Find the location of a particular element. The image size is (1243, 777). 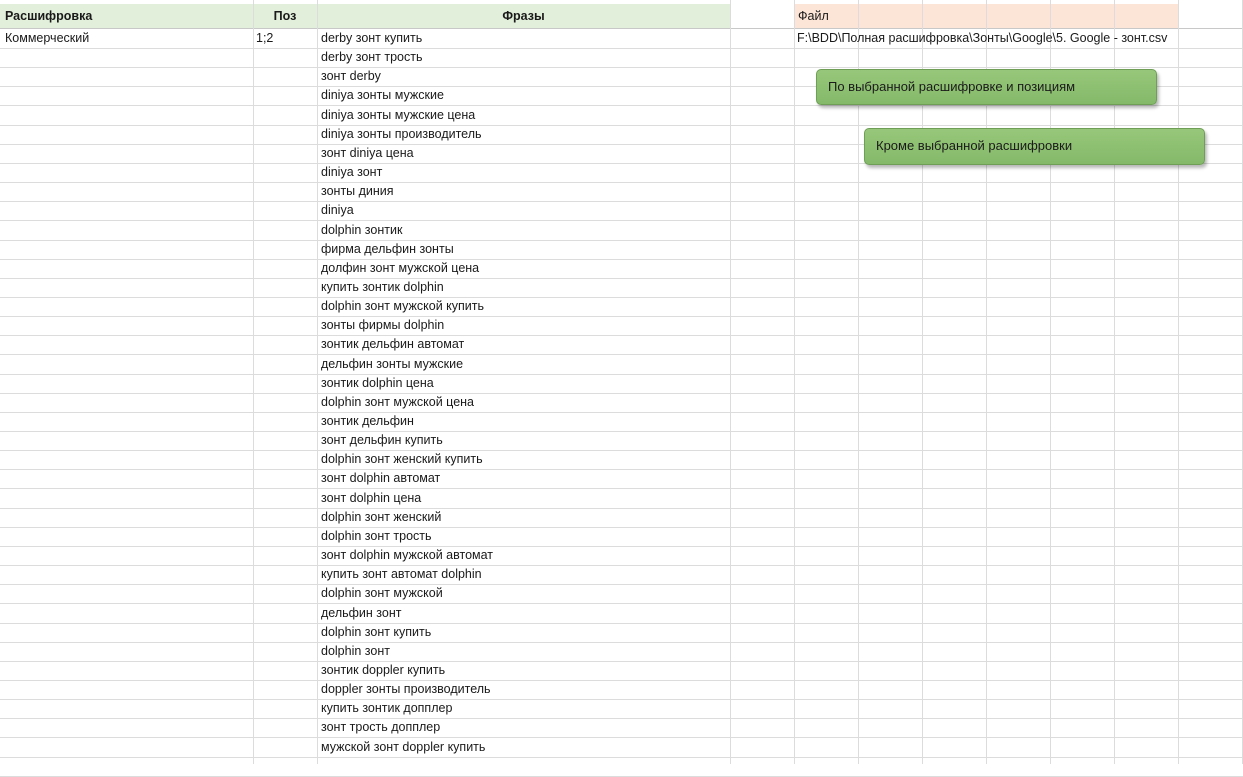

header-poz: Поз is located at coordinates (285, 16).